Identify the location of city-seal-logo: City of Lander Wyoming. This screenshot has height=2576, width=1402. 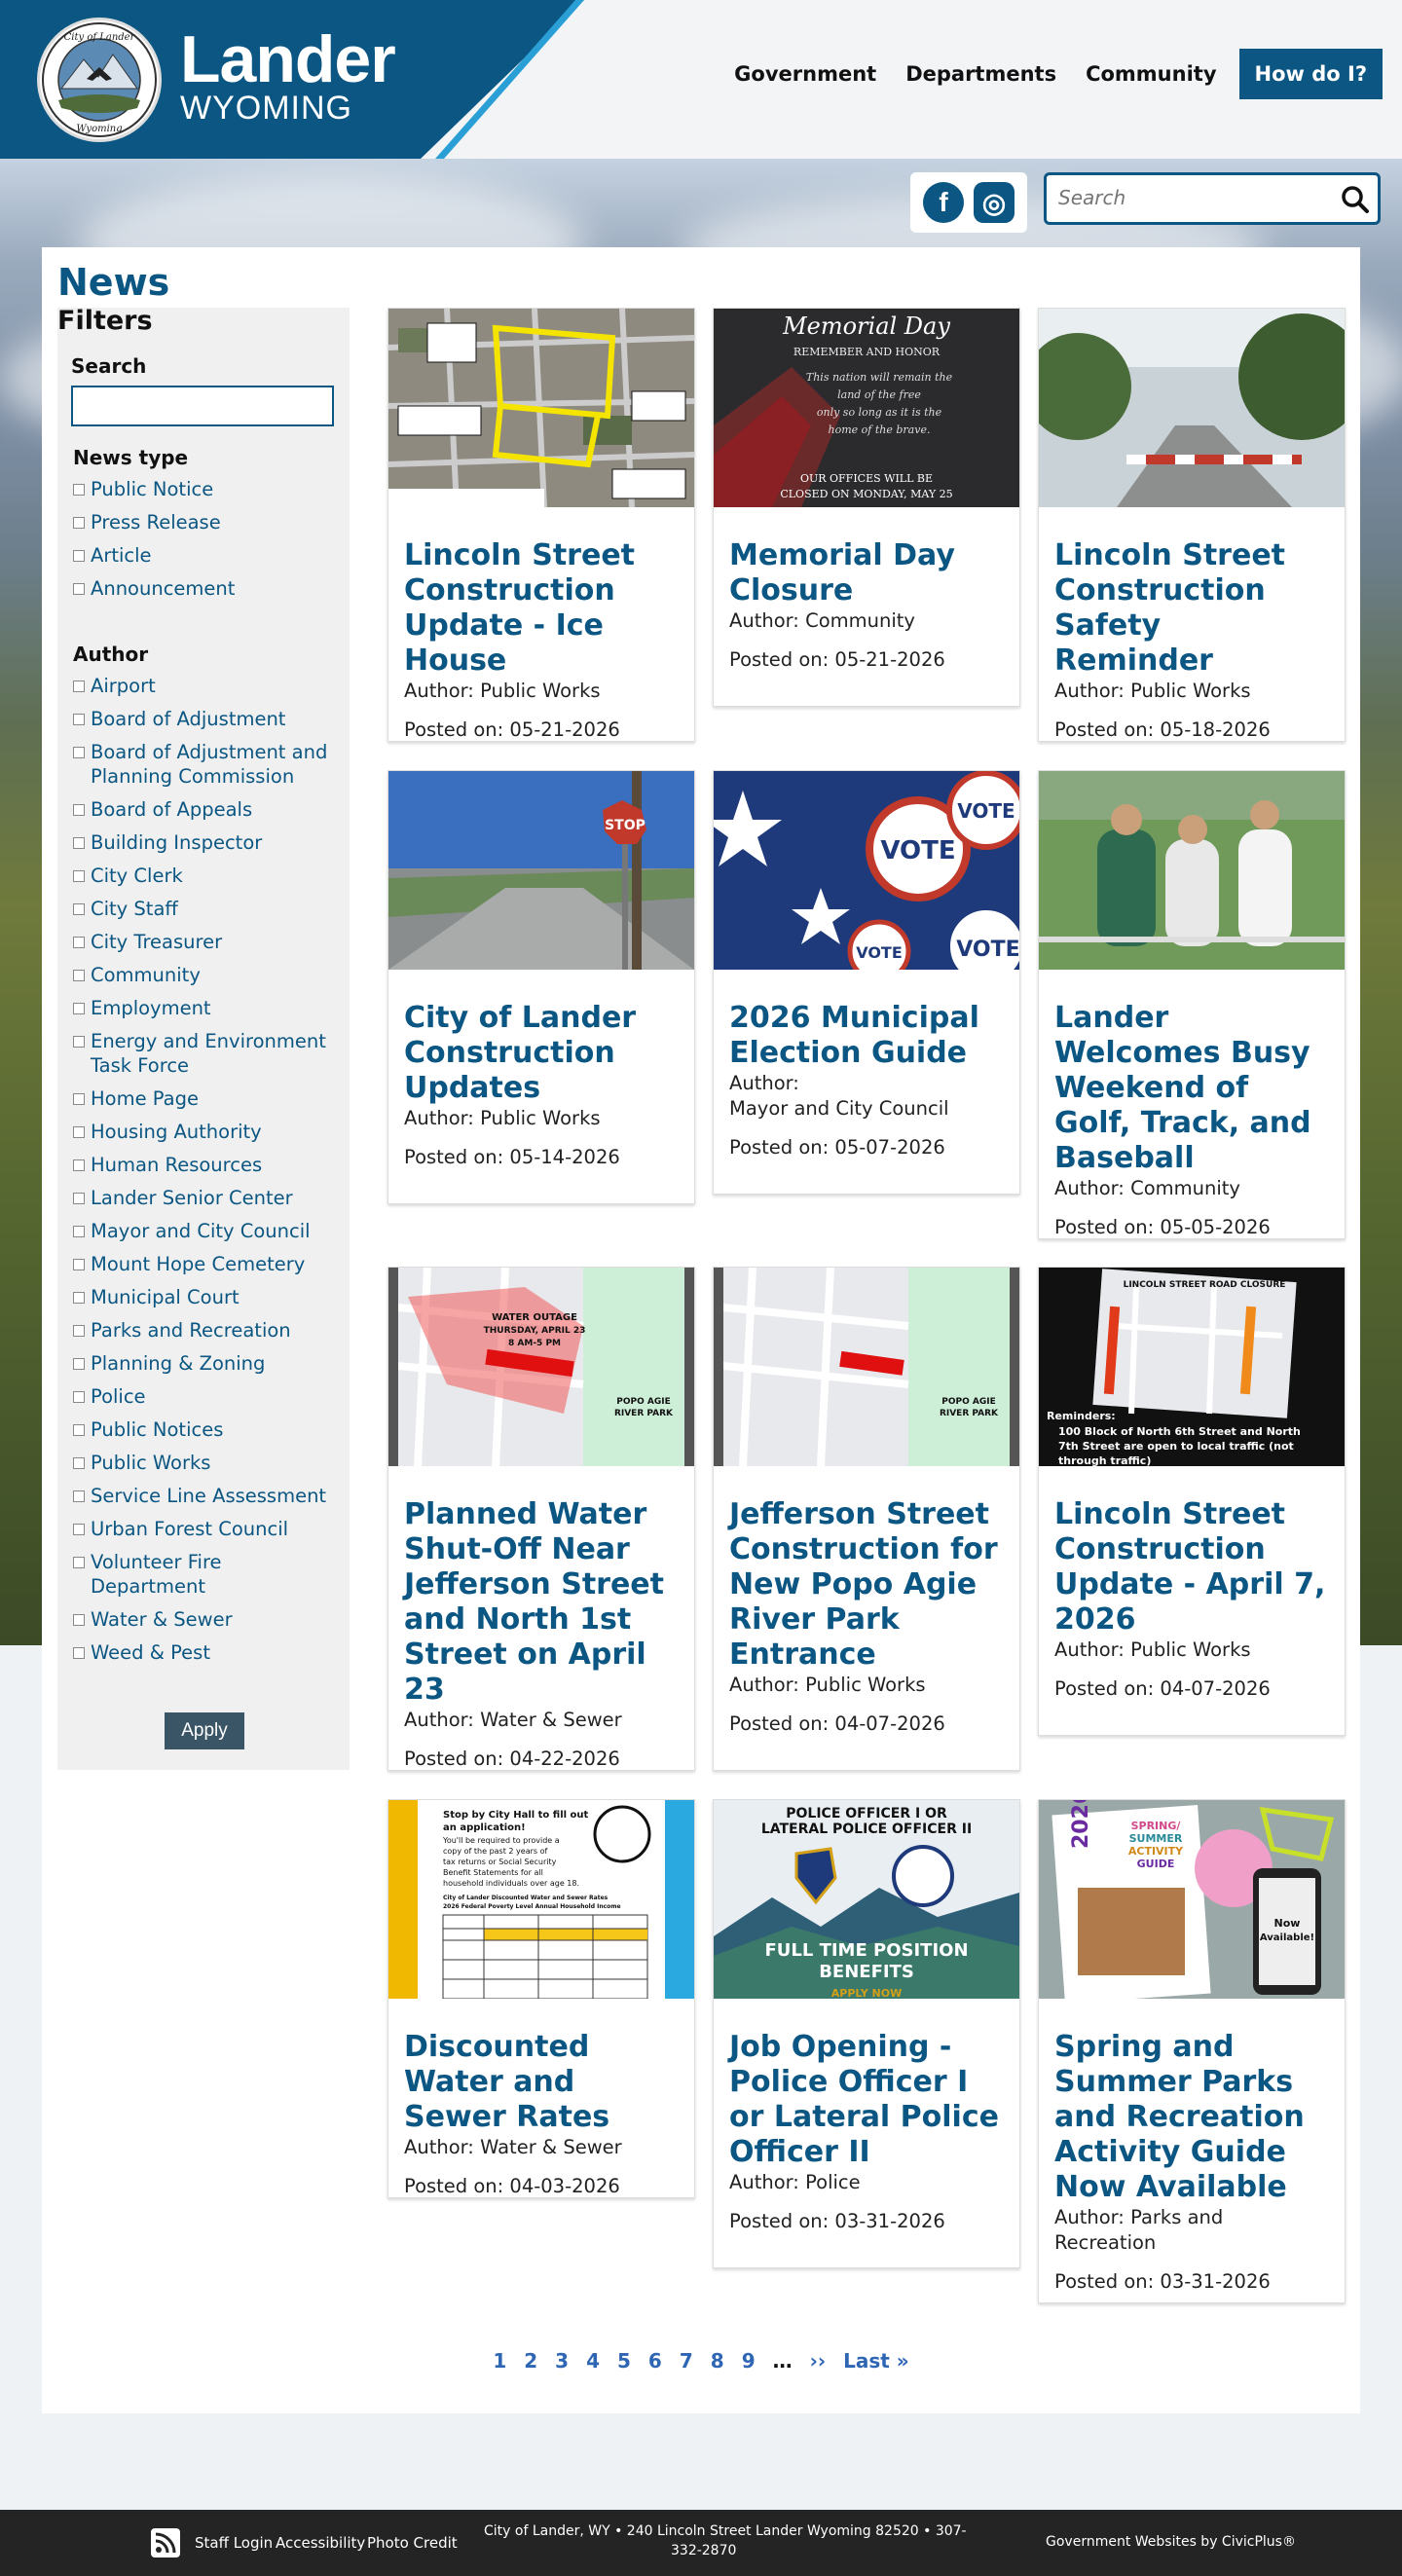
(99, 80).